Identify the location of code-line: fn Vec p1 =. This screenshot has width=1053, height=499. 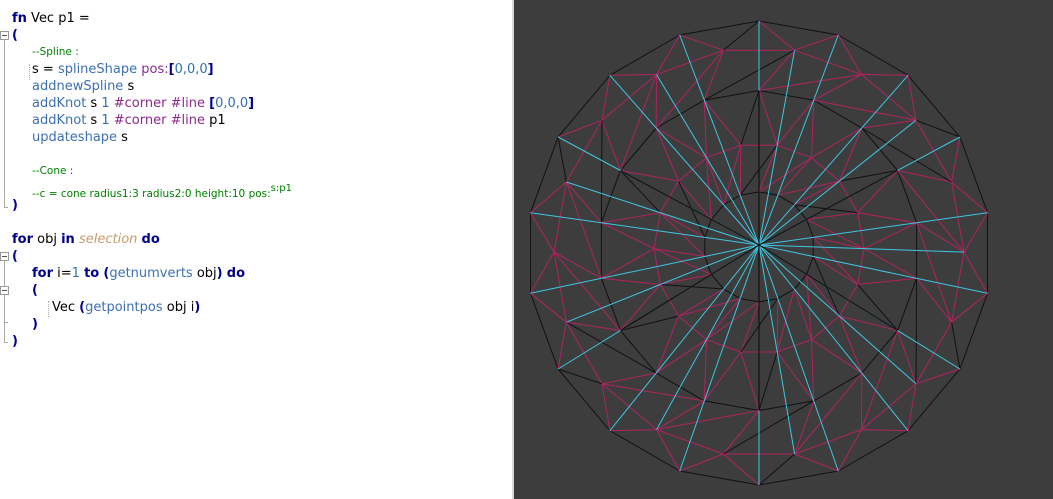
(51, 18).